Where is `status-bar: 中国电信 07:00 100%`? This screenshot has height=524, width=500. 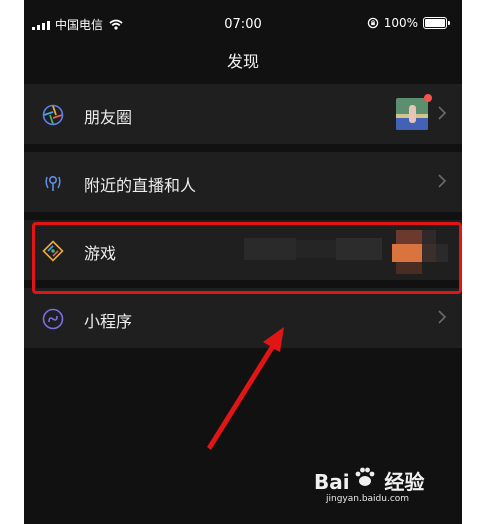 status-bar: 中国电信 07:00 100% is located at coordinates (243, 22).